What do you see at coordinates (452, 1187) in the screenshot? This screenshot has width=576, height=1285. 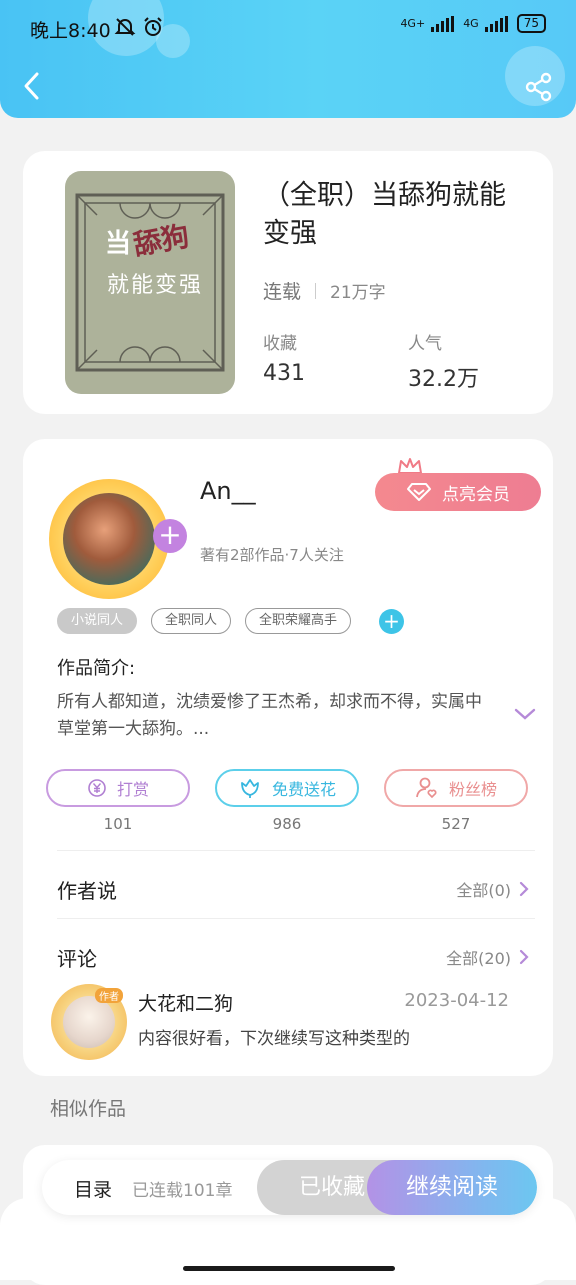 I see `continue-reading-button: 继续阅读` at bounding box center [452, 1187].